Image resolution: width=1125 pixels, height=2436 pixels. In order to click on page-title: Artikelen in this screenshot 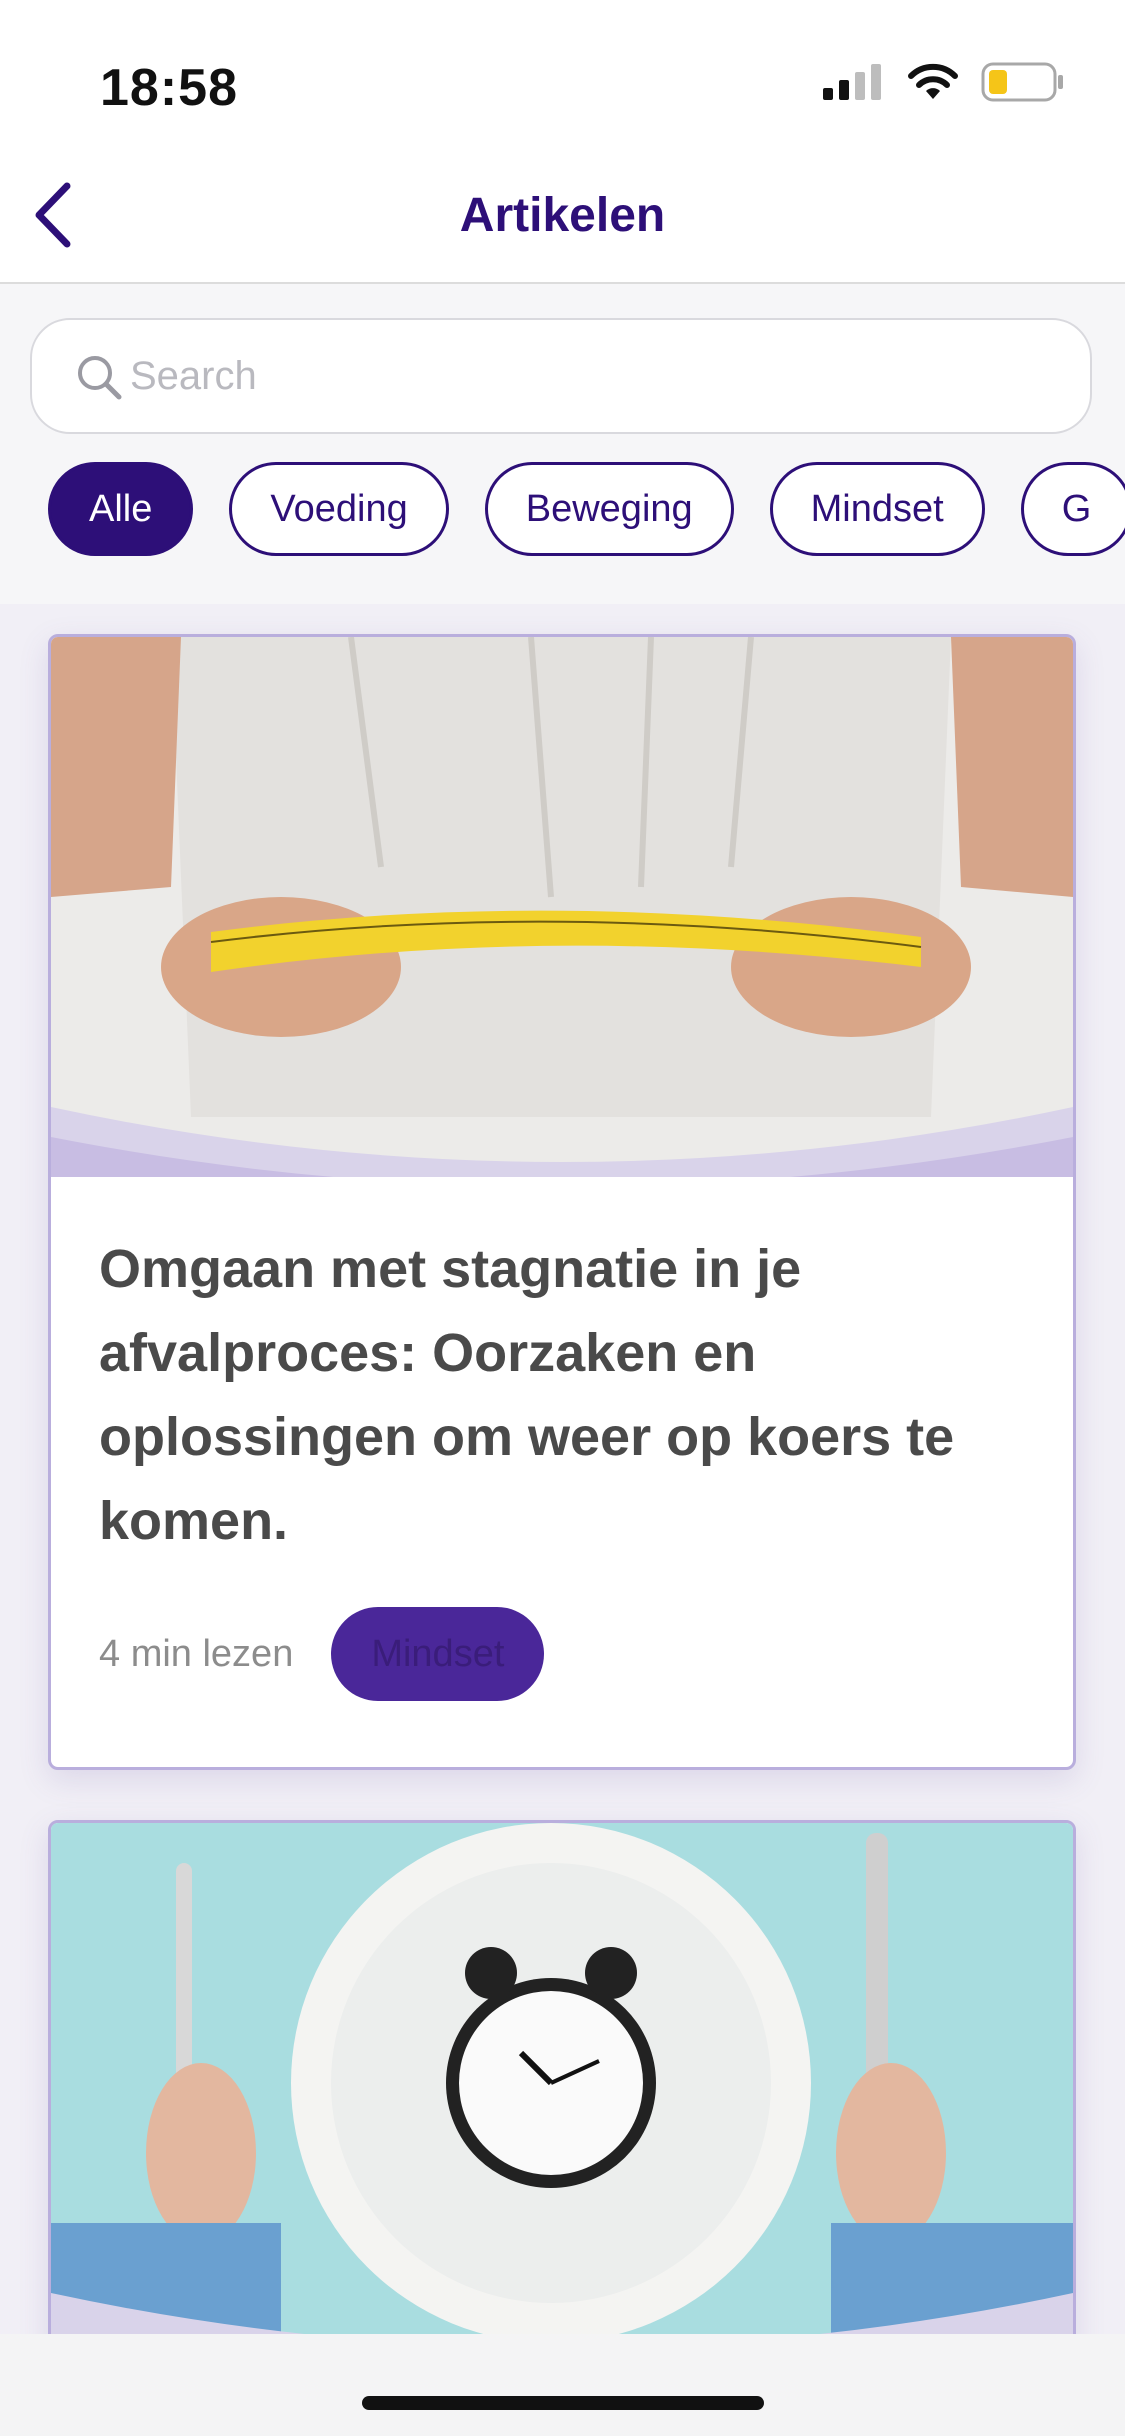, I will do `click(562, 215)`.